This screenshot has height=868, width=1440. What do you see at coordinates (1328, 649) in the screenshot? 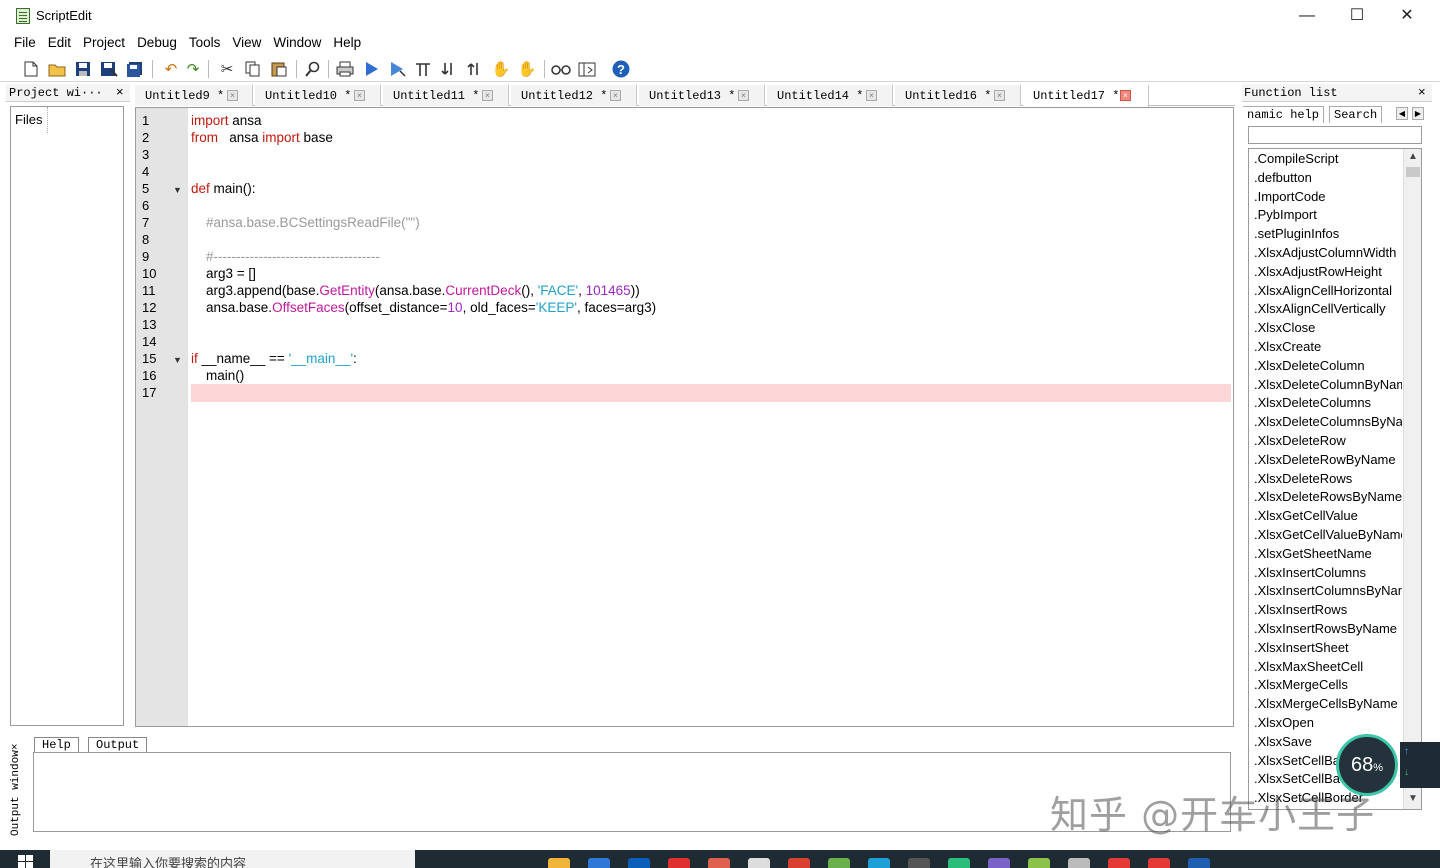
I see `function-list-item: .XlsxInsertSheet` at bounding box center [1328, 649].